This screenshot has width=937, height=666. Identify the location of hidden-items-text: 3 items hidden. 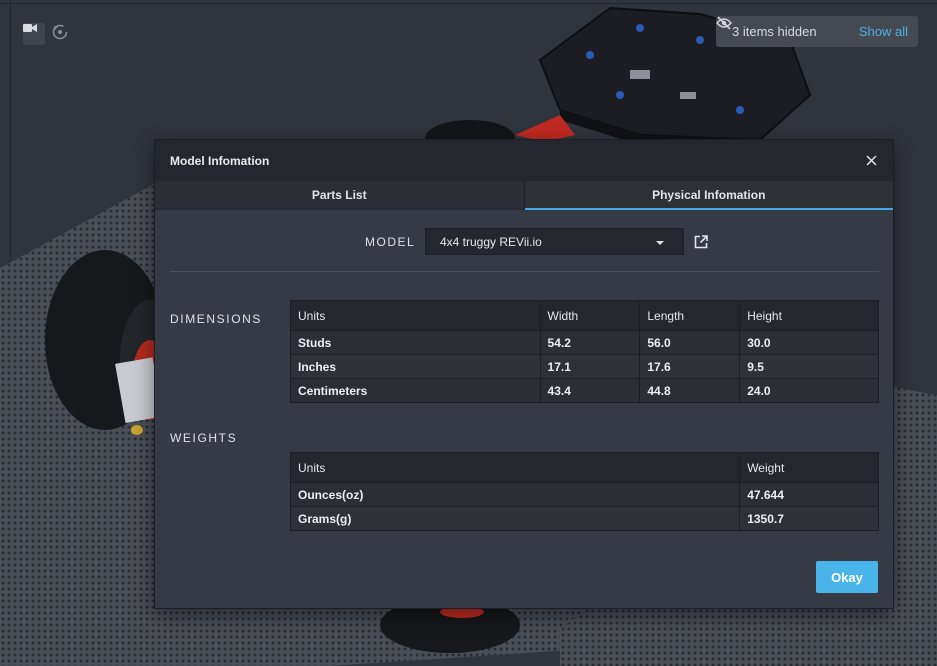
(774, 31).